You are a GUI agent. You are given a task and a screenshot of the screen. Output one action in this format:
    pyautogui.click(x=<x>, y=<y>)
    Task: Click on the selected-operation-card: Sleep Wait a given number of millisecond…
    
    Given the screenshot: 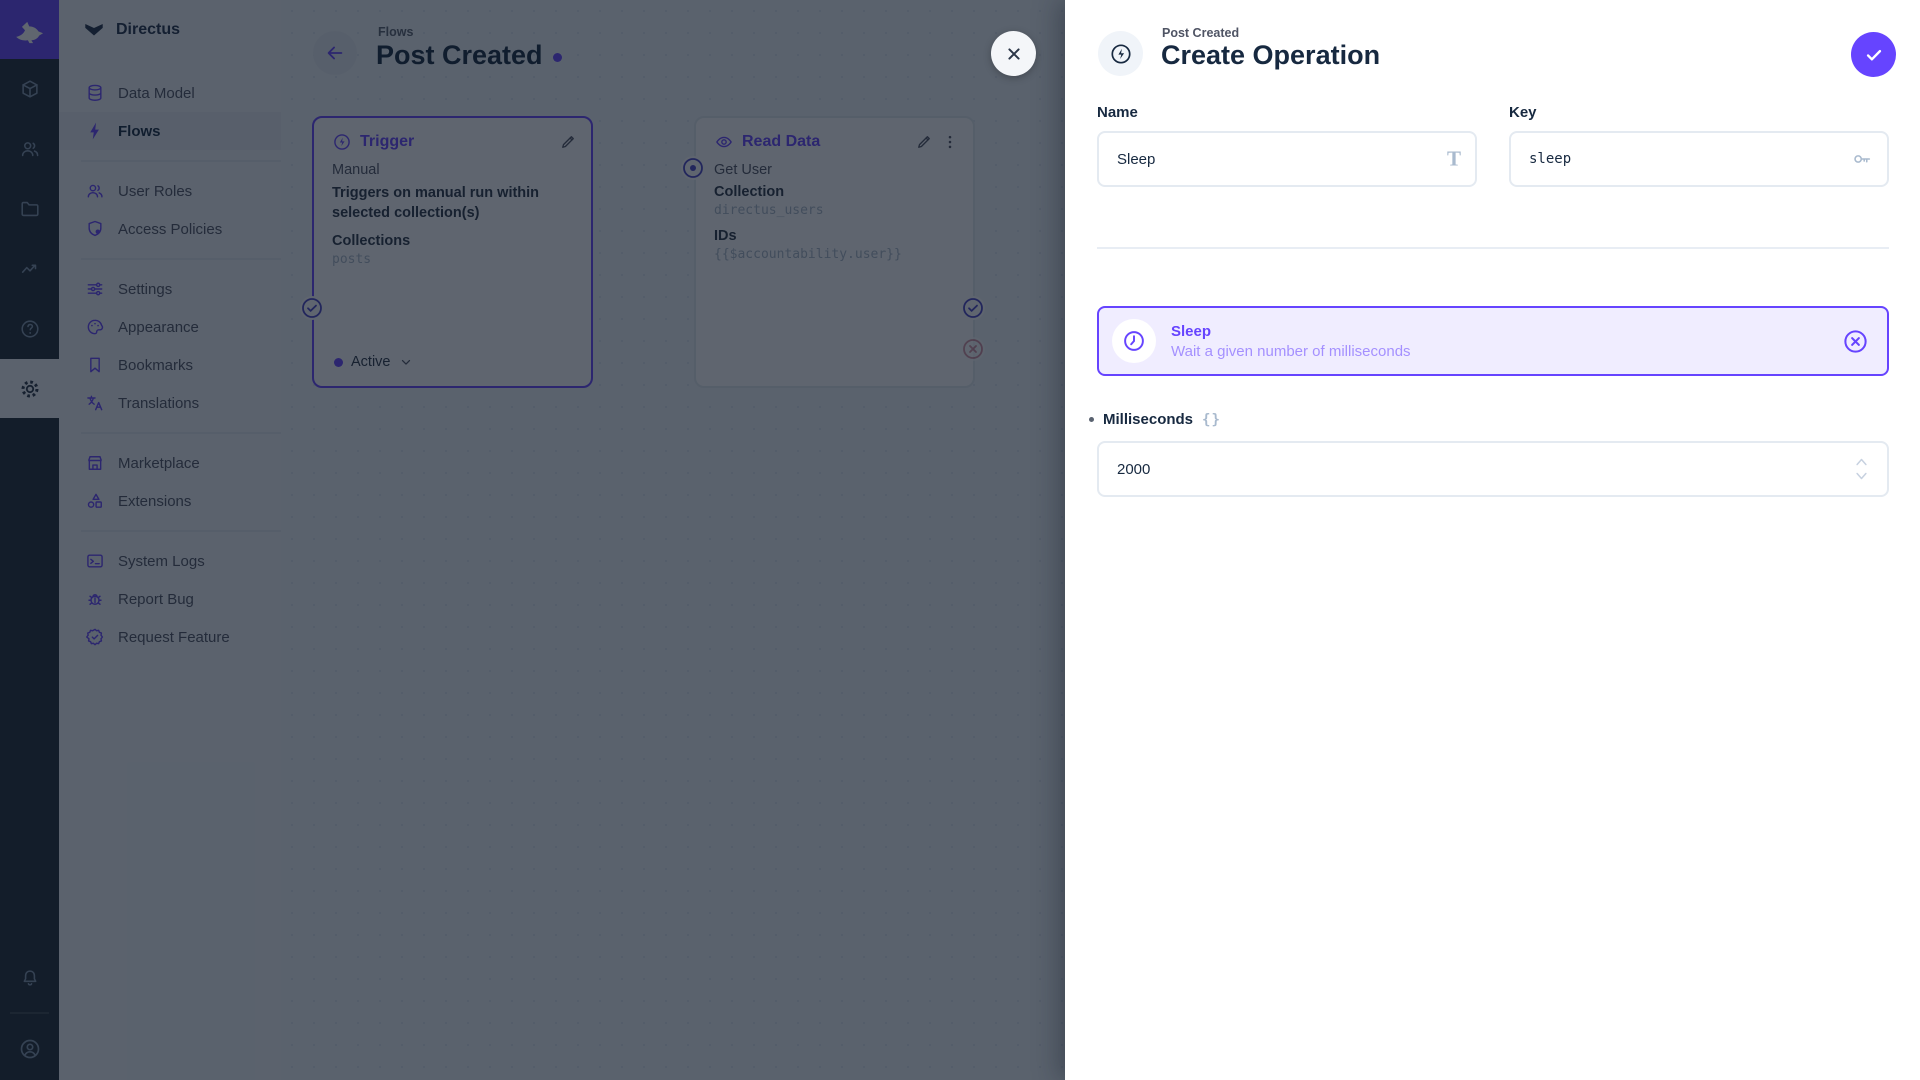 What is the action you would take?
    pyautogui.click(x=1493, y=341)
    